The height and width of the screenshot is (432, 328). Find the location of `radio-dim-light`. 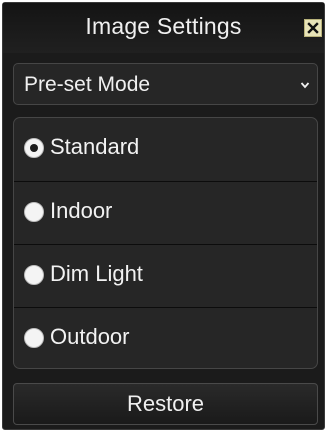

radio-dim-light is located at coordinates (34, 275).